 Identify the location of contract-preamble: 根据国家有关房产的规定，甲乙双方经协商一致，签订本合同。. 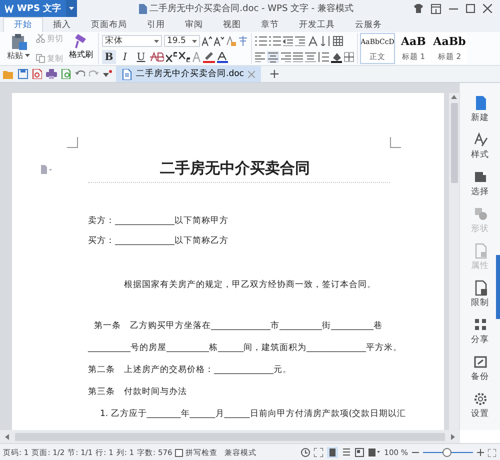
(250, 285).